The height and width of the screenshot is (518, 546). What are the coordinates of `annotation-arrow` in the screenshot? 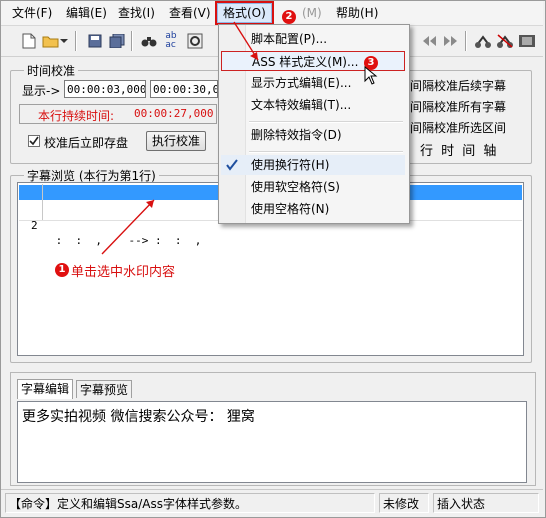 It's located at (128, 227).